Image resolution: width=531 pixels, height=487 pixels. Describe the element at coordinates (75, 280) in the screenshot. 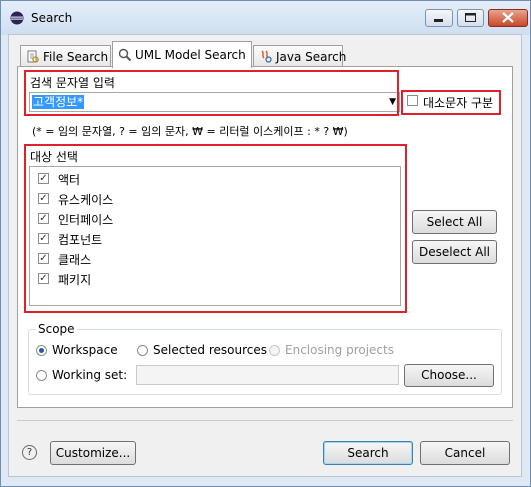

I see `list-item-label: 패키지` at that location.